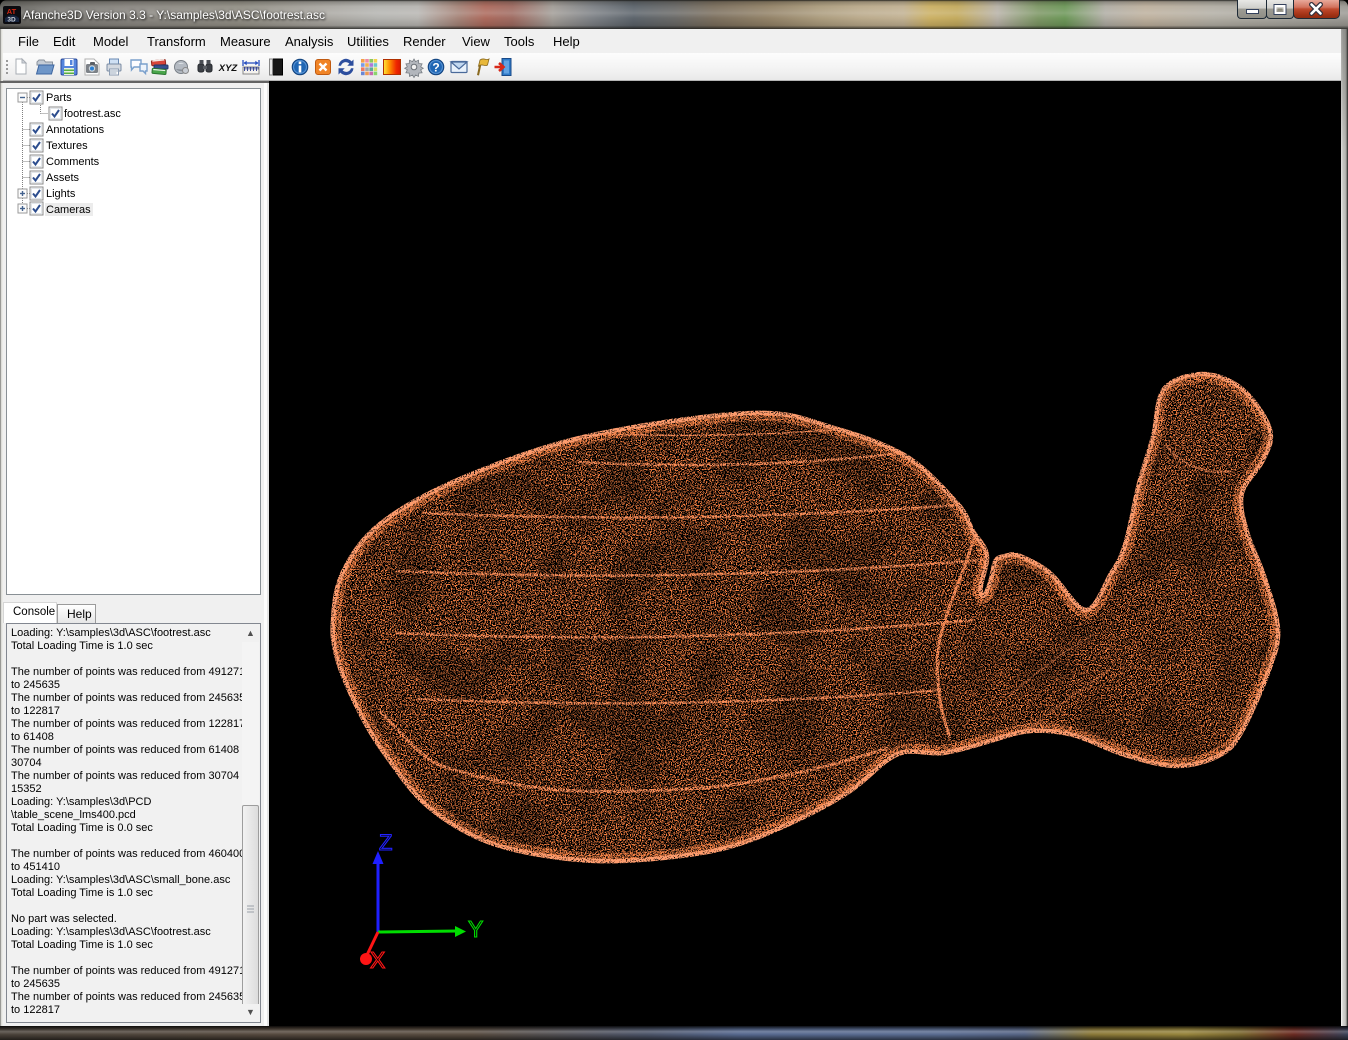 Image resolution: width=1348 pixels, height=1040 pixels. Describe the element at coordinates (475, 929) in the screenshot. I see `svg-text: Y` at that location.